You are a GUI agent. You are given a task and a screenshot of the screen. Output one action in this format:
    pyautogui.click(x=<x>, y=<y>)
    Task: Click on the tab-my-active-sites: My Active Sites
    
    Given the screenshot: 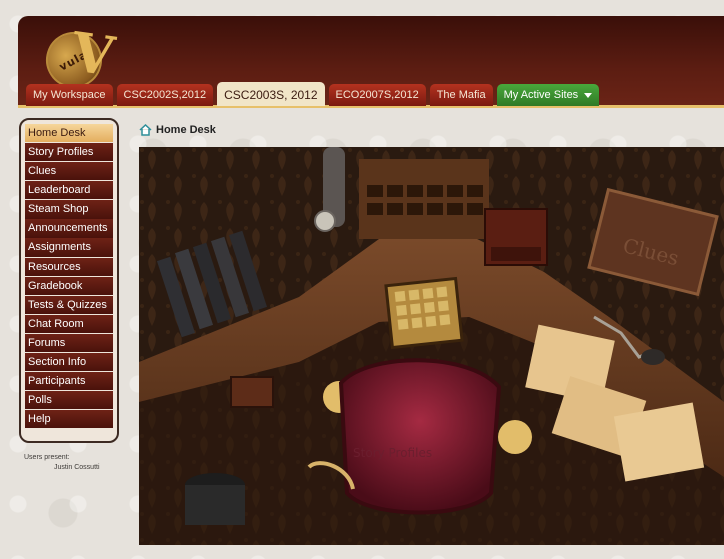 What is the action you would take?
    pyautogui.click(x=548, y=95)
    